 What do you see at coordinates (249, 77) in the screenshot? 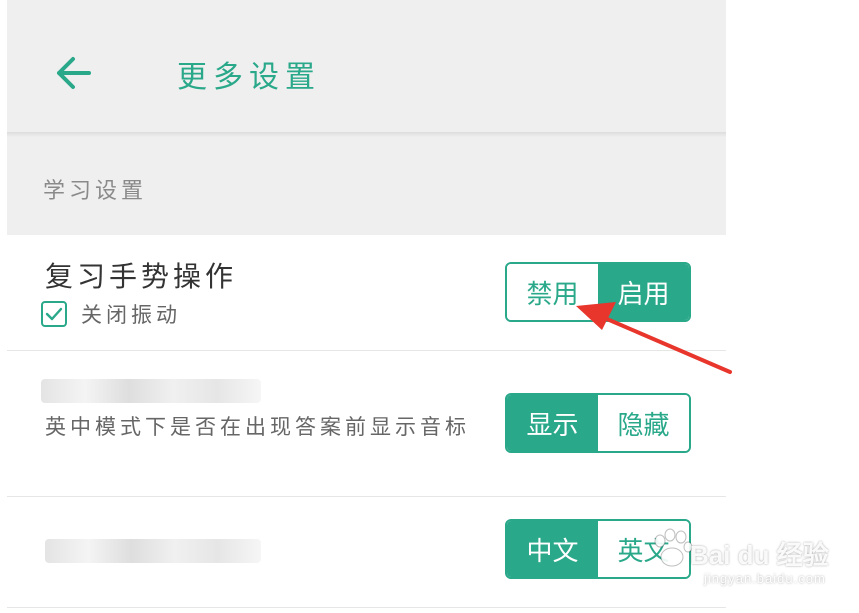
I see `page-title: 更多设置` at bounding box center [249, 77].